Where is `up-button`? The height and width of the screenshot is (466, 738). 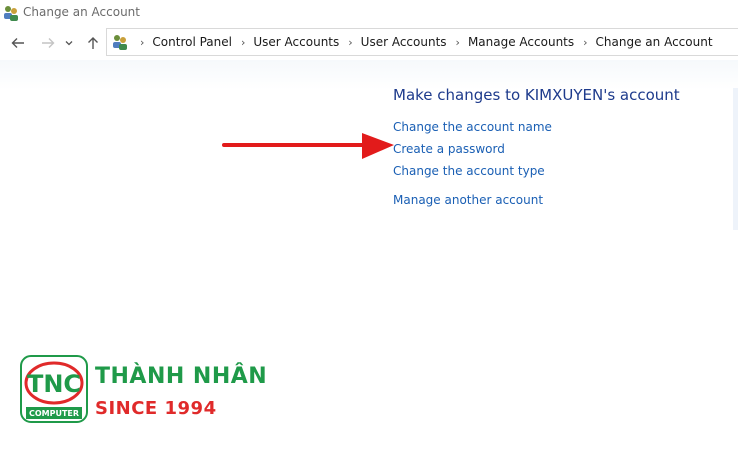
up-button is located at coordinates (93, 43).